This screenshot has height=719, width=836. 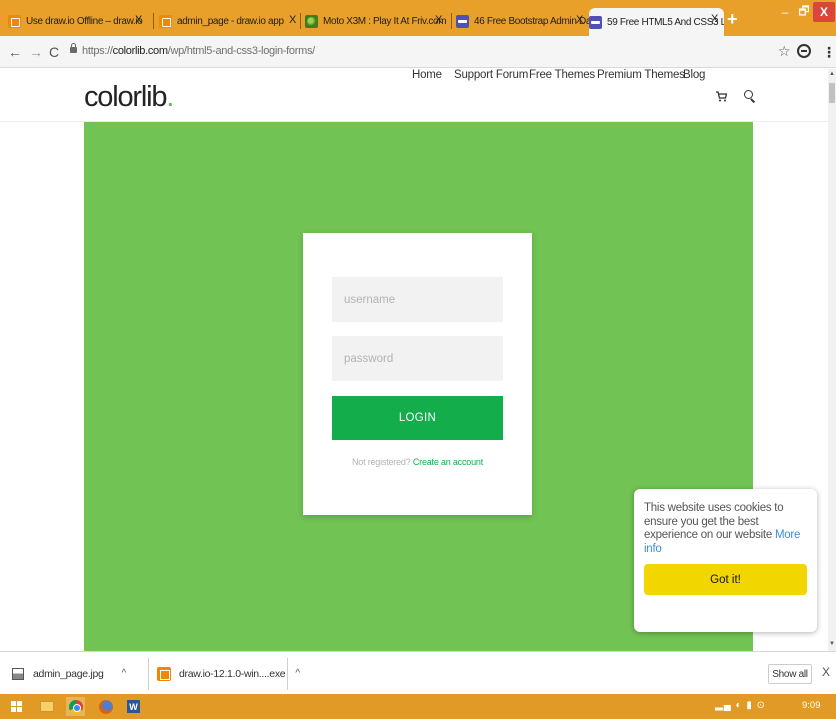 What do you see at coordinates (832, 360) in the screenshot?
I see `page-scrollbar: ▲ ▼` at bounding box center [832, 360].